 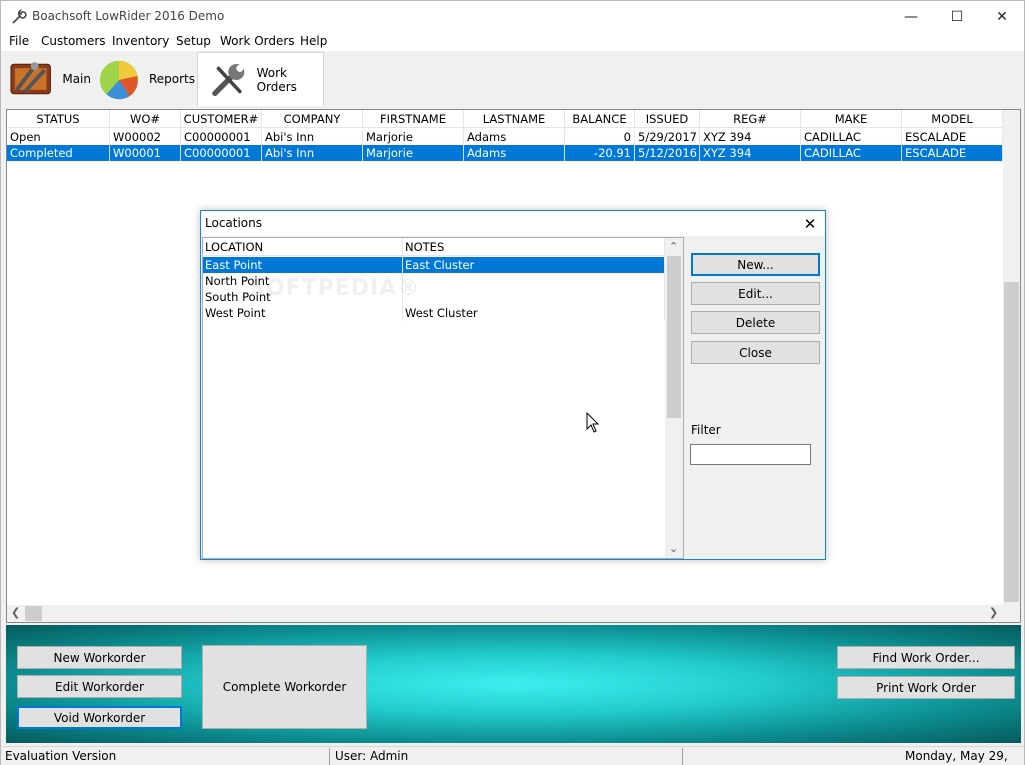 I want to click on grid-vertical-scroll-thumb, so click(x=1011, y=442).